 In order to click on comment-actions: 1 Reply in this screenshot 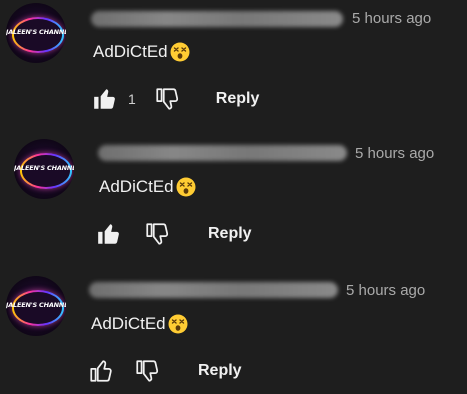, I will do `click(175, 99)`.